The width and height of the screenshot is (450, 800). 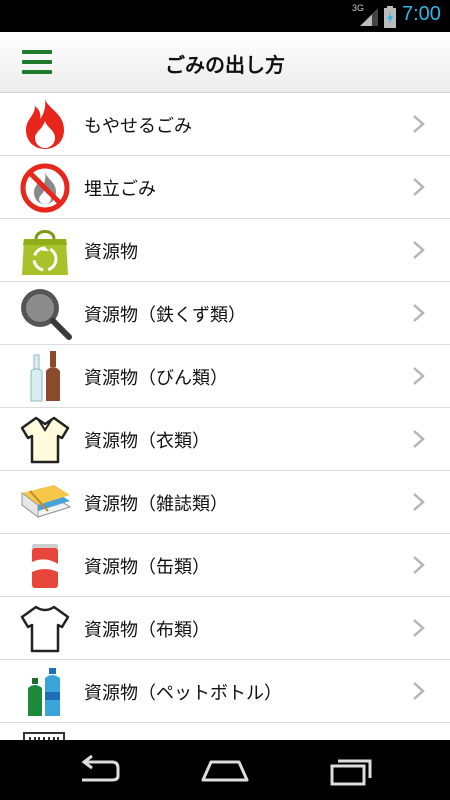 What do you see at coordinates (46, 501) in the screenshot?
I see `magazines-icon` at bounding box center [46, 501].